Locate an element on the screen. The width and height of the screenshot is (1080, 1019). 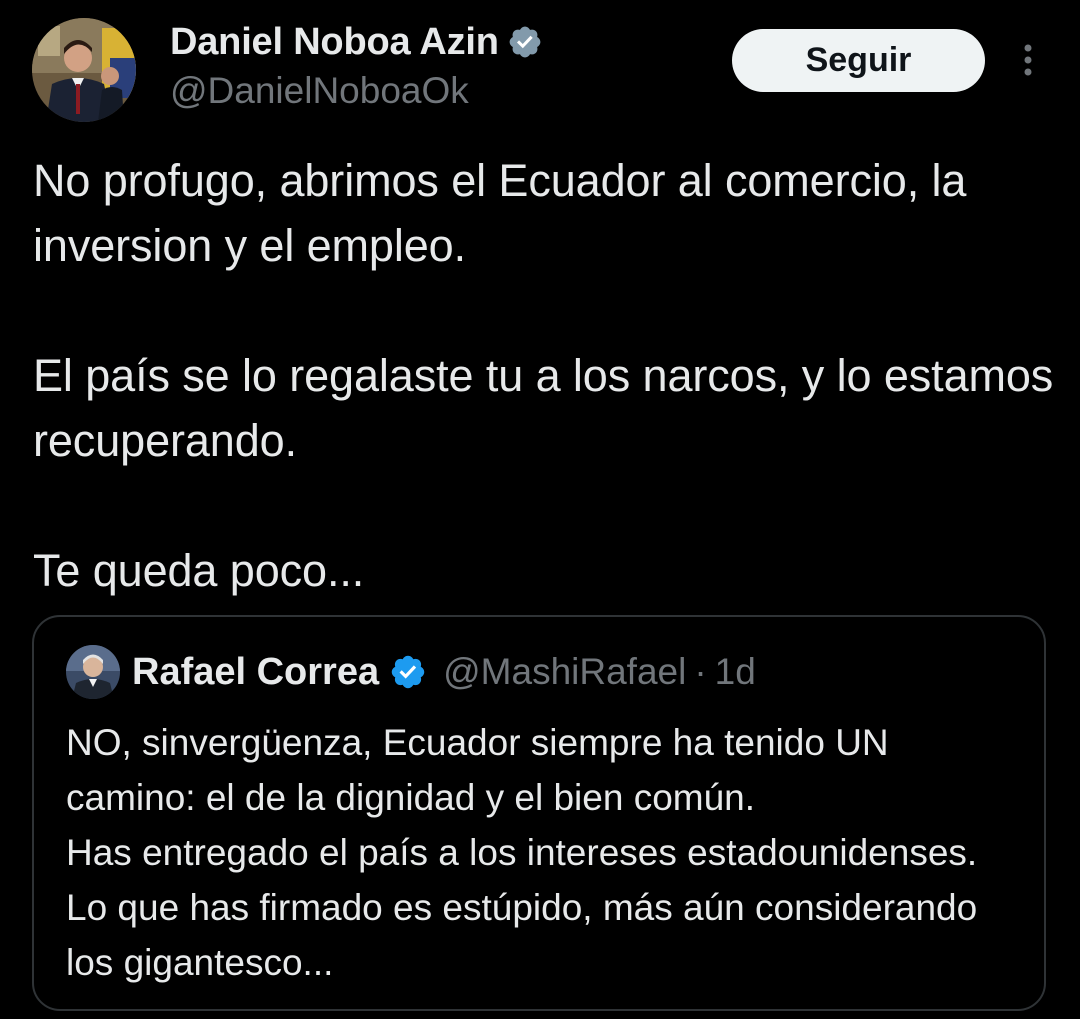
more-options-button is located at coordinates (1028, 60).